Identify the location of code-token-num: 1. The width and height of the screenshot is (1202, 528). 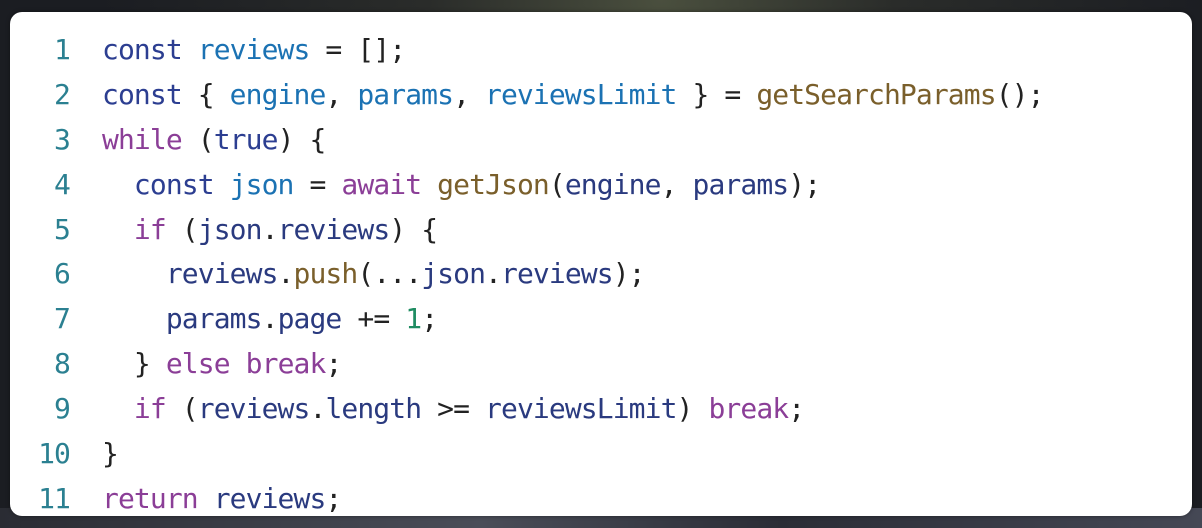
(413, 319).